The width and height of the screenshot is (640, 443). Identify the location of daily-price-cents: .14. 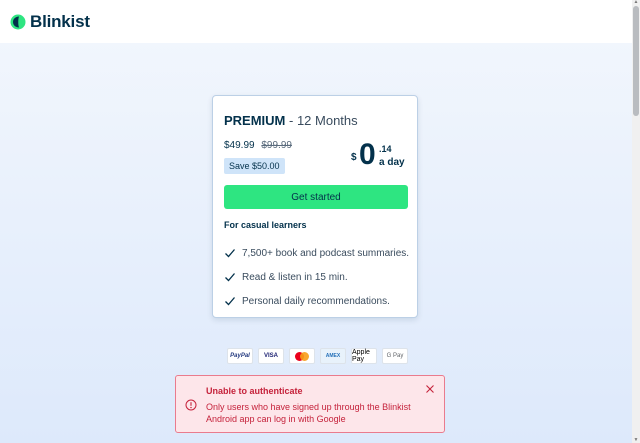
(385, 149).